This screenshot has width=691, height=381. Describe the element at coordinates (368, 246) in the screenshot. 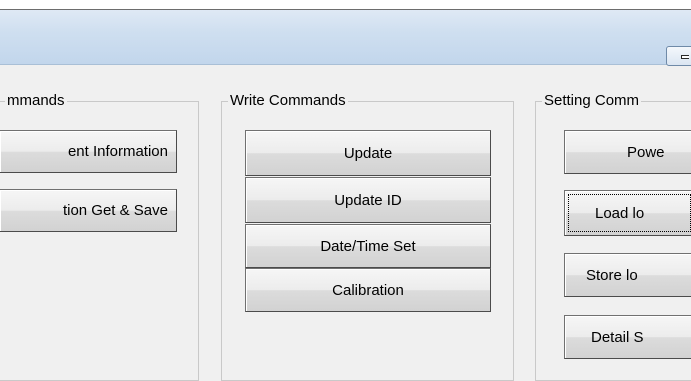

I see `date-time-set-button: Date/Time Set` at that location.